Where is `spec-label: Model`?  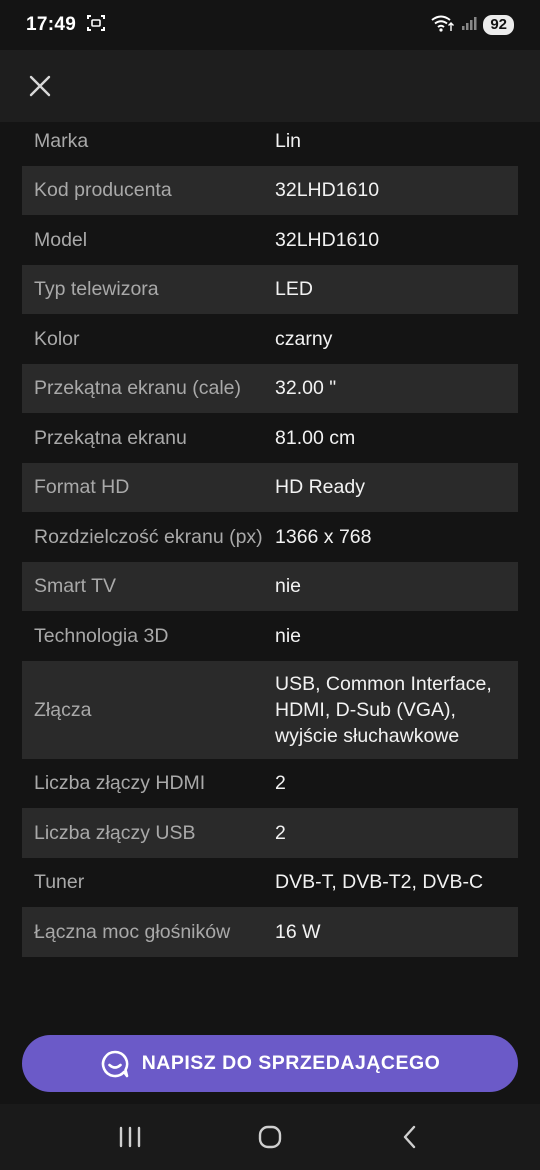
spec-label: Model is located at coordinates (61, 239).